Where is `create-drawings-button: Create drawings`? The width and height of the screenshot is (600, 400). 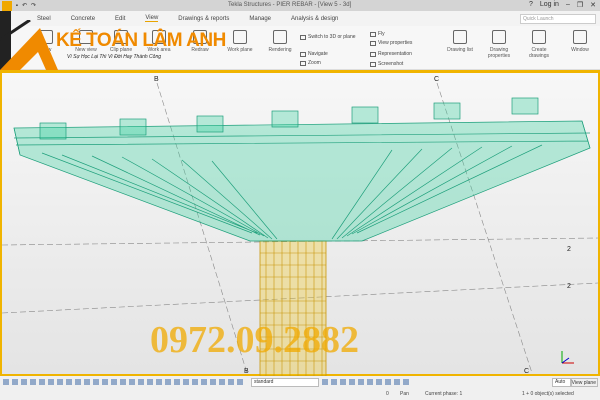 create-drawings-button: Create drawings is located at coordinates (539, 42).